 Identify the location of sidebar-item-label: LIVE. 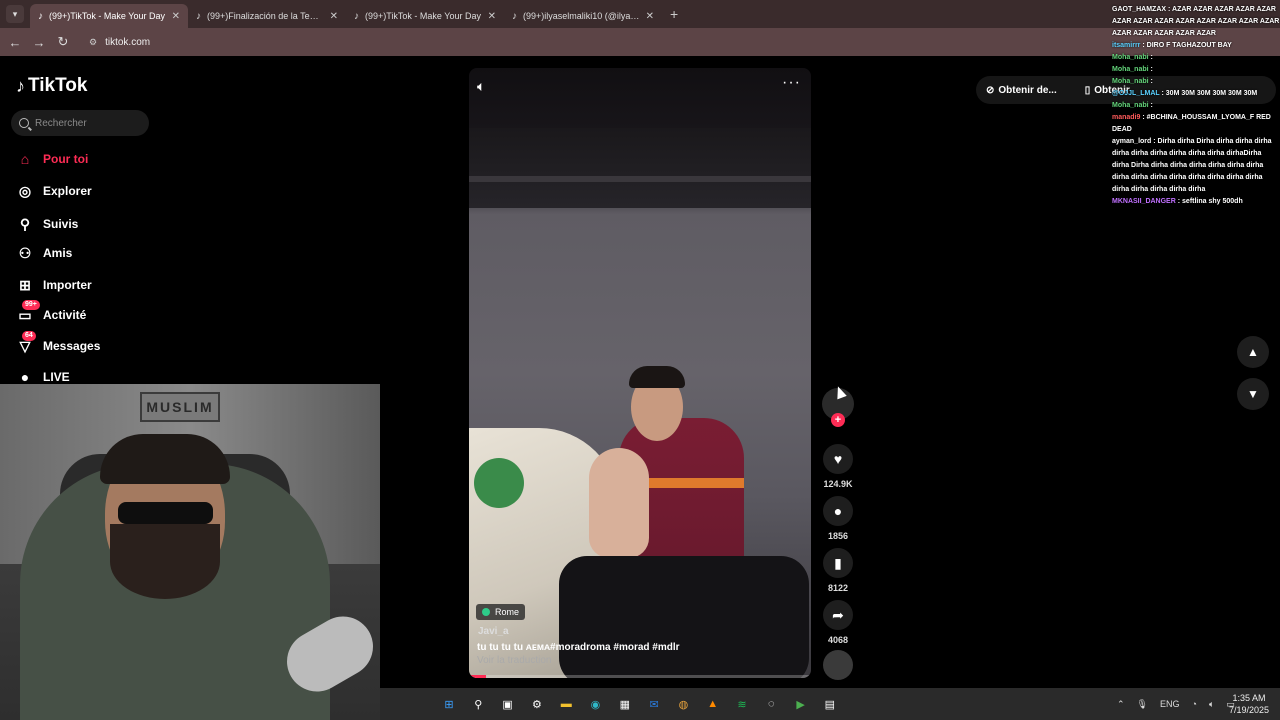
(56, 377).